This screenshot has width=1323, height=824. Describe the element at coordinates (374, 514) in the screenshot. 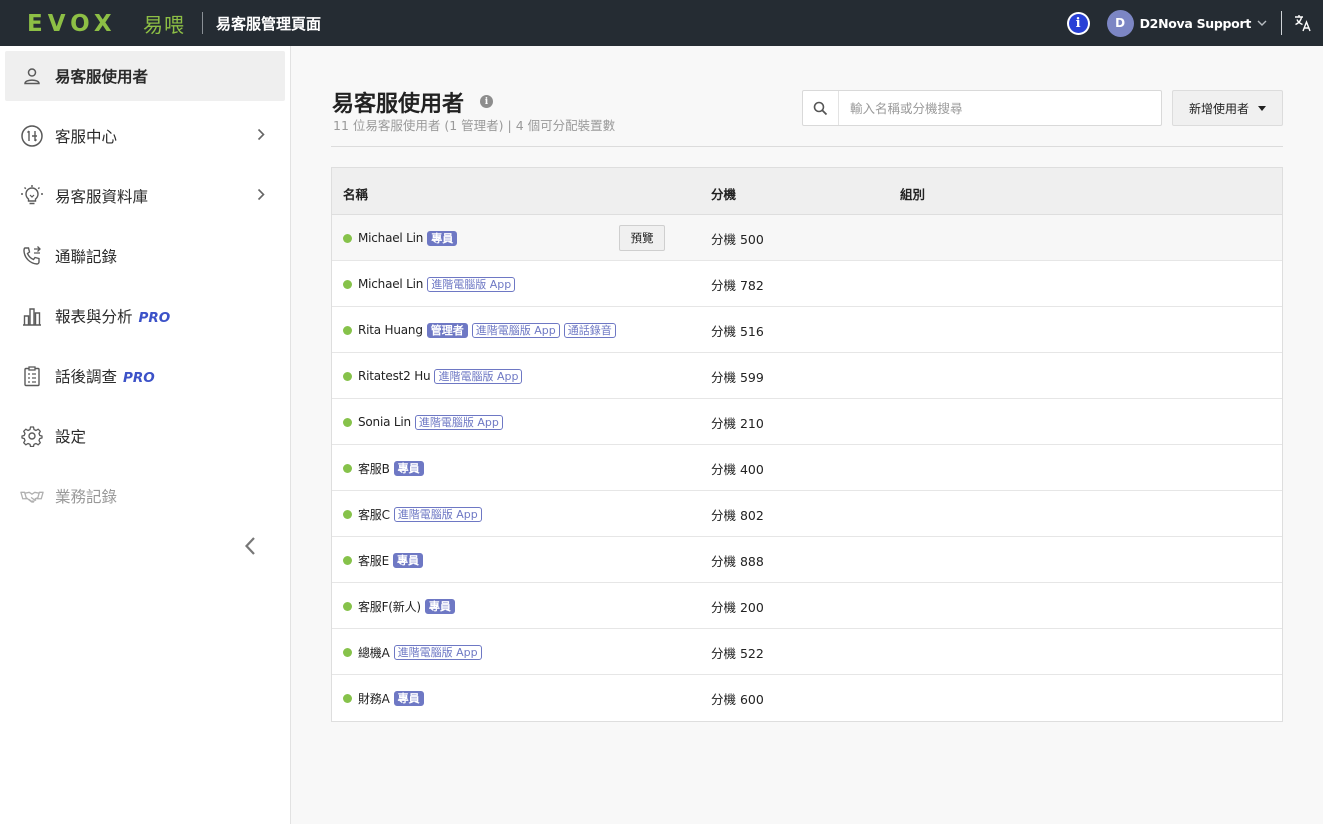

I see `user-name: 客服C` at that location.